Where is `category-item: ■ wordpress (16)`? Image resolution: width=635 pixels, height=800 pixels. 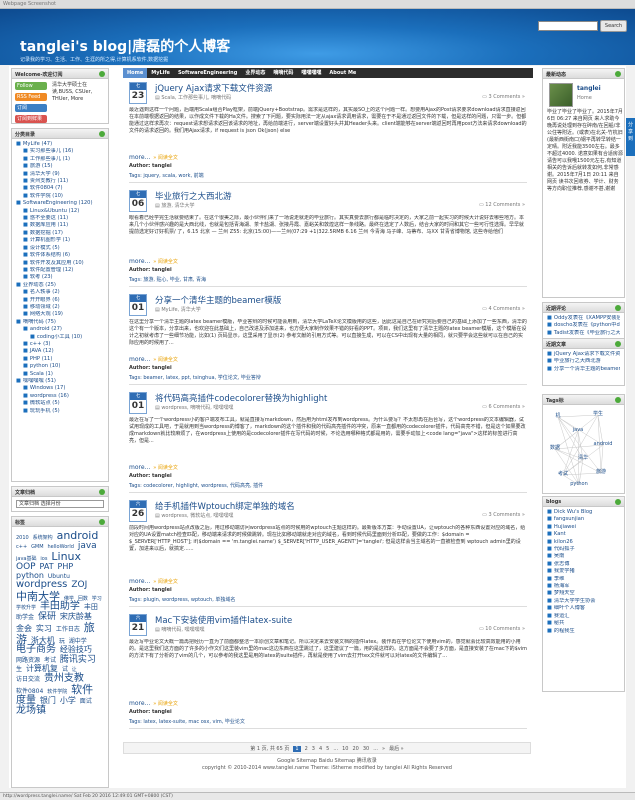
category-item: ■ wordpress (16) is located at coordinates (60, 396).